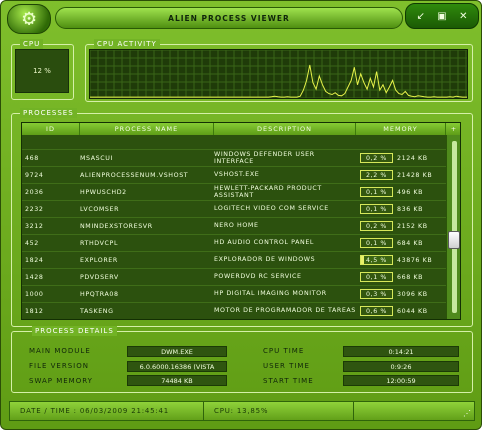  Describe the element at coordinates (467, 413) in the screenshot. I see `resize-grip-icon: ⋰` at that location.